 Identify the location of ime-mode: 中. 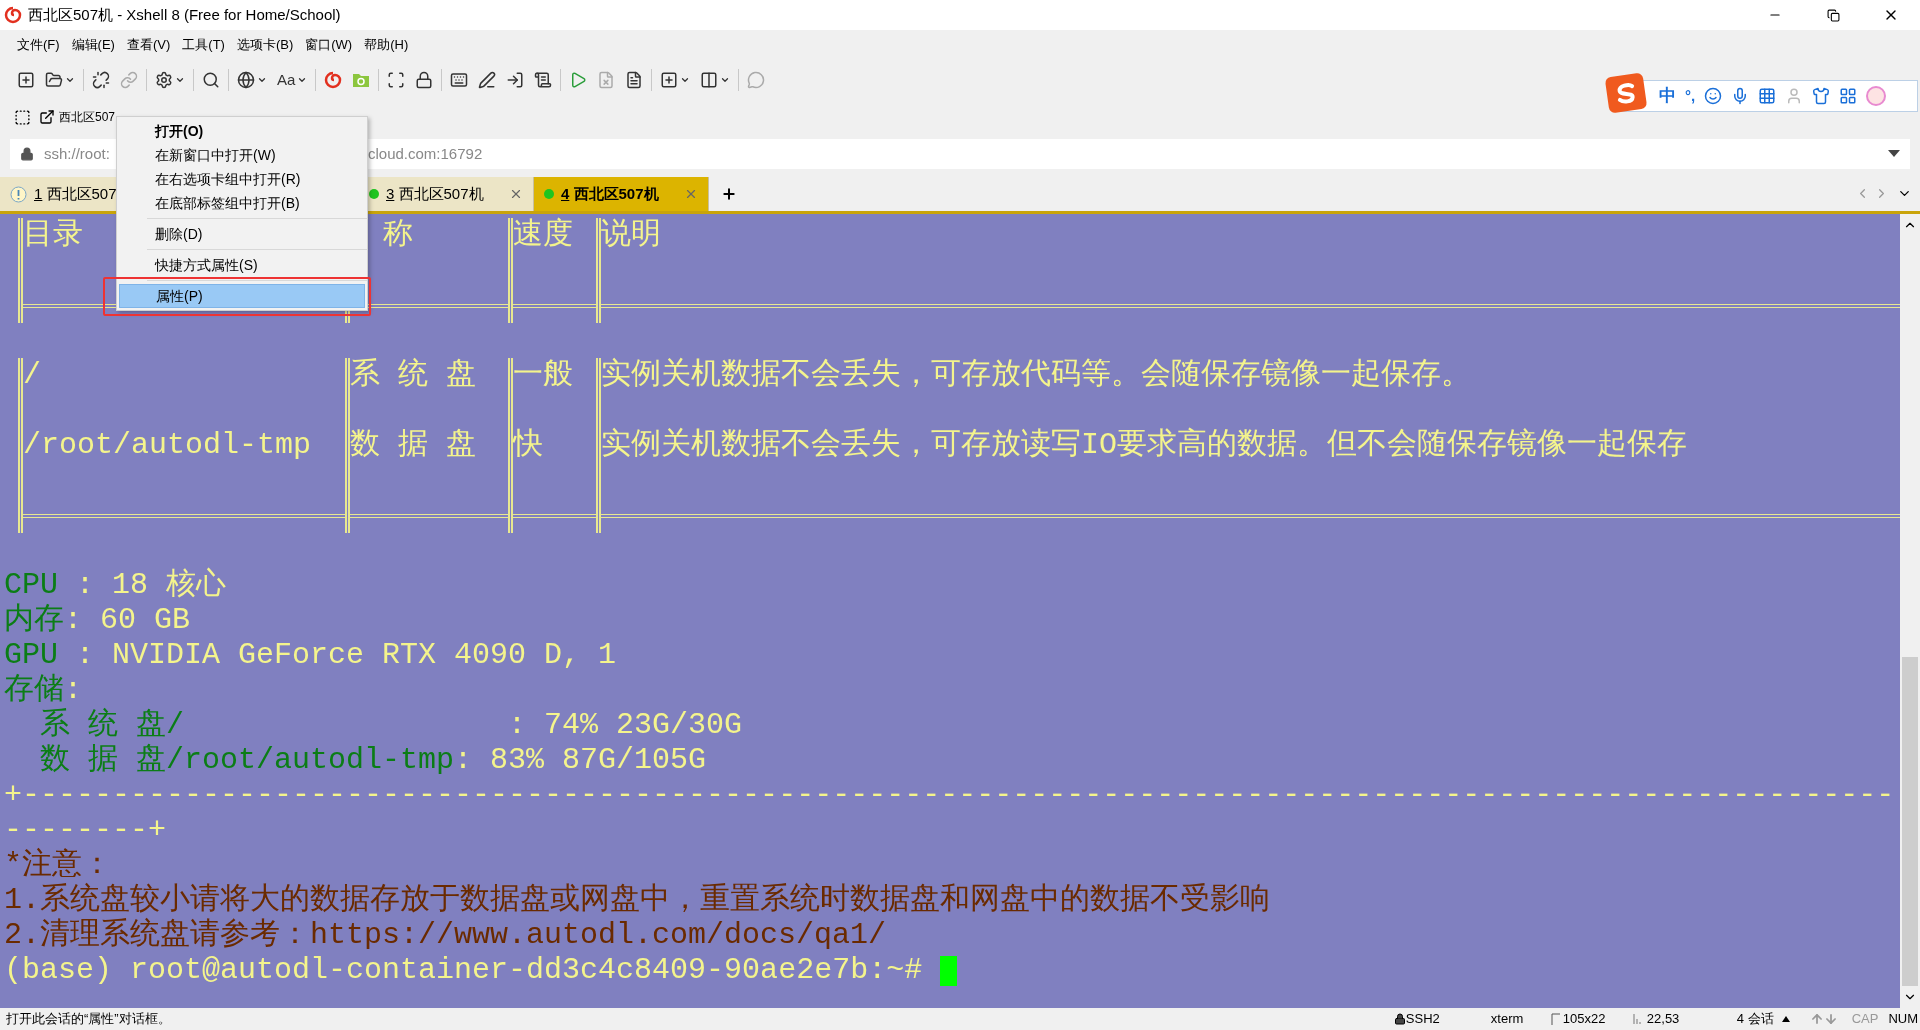
(1667, 96).